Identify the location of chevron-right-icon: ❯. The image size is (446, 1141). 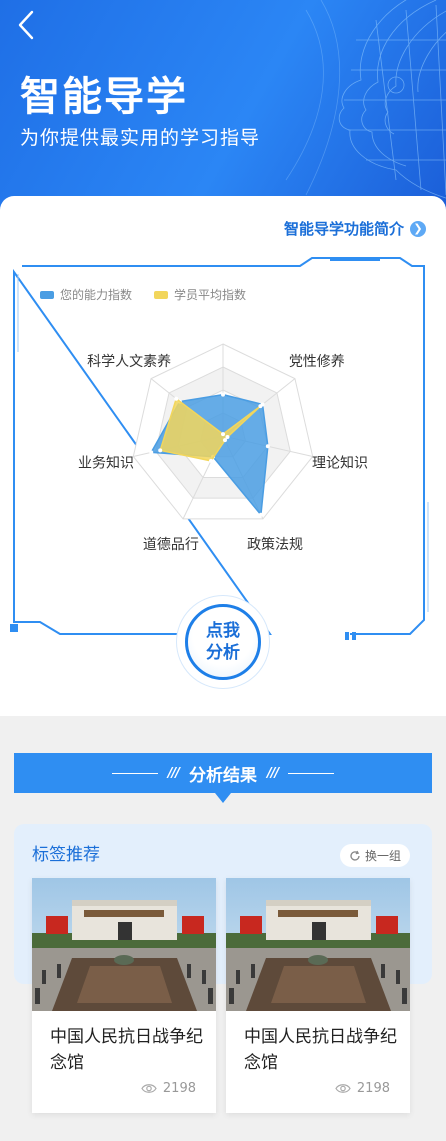
(418, 228).